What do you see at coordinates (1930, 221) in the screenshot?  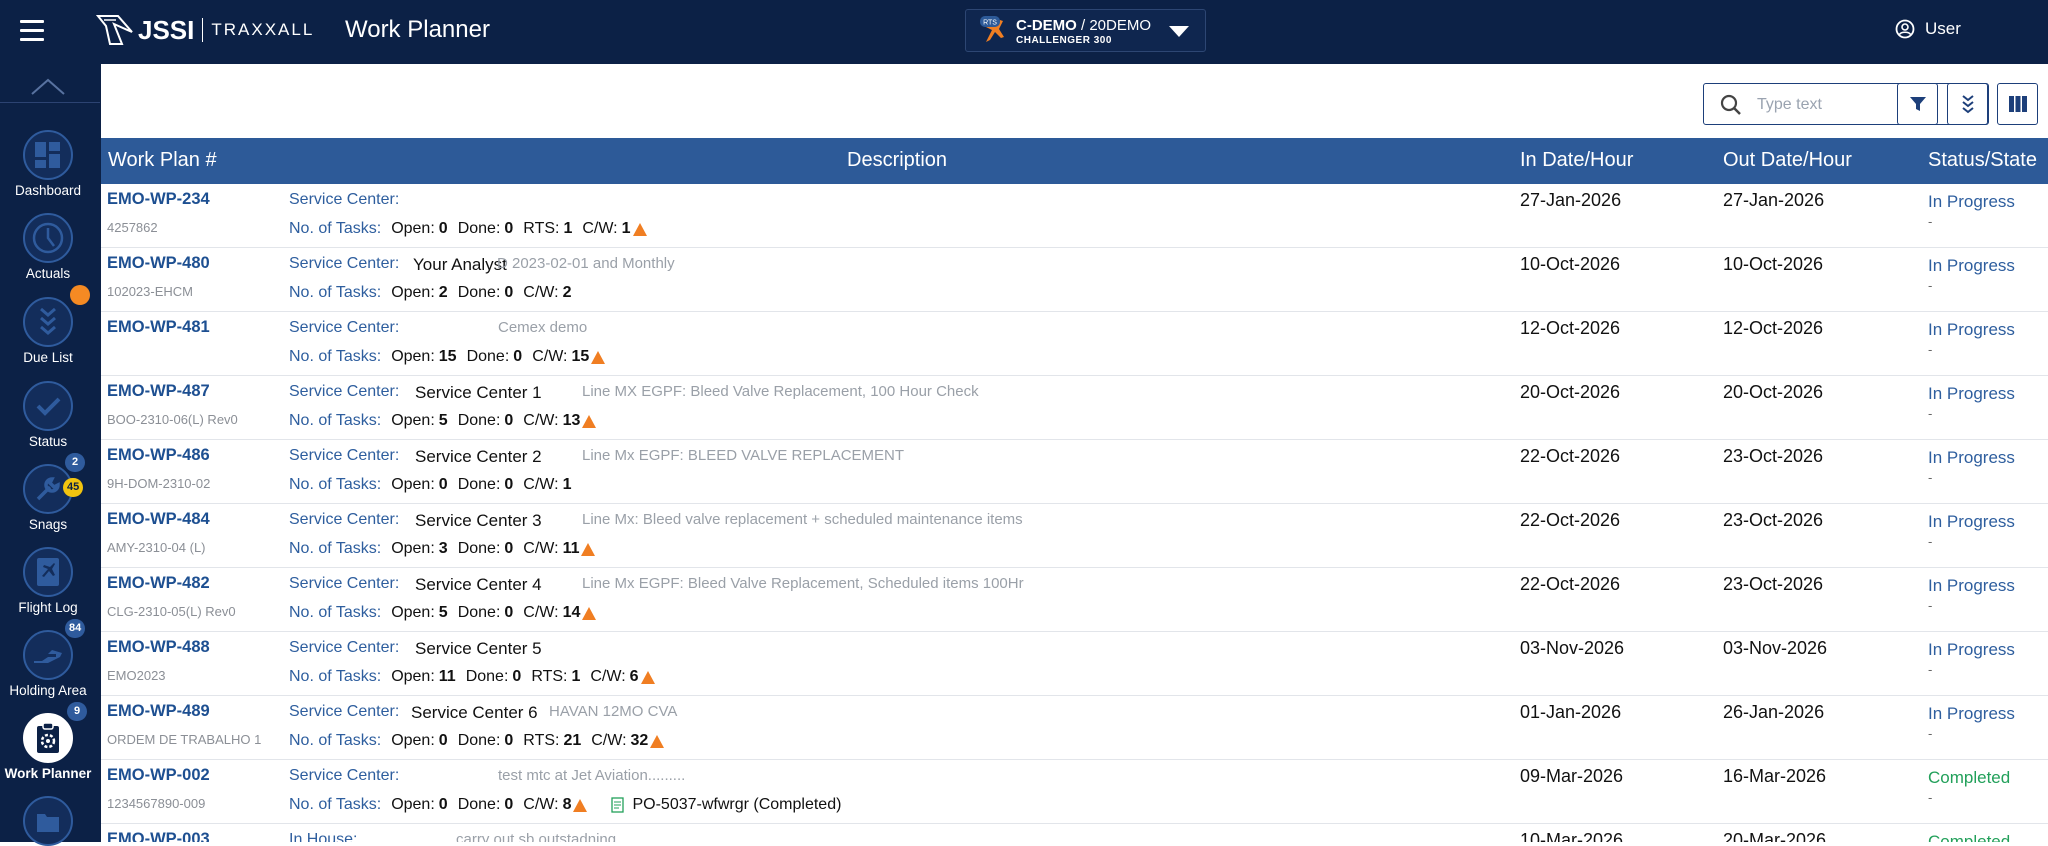 I see `state-text: -` at bounding box center [1930, 221].